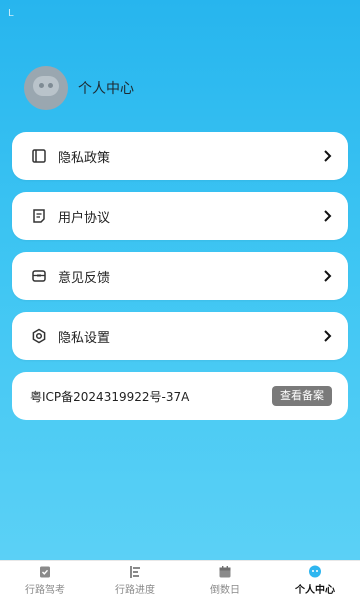 The height and width of the screenshot is (600, 360). I want to click on bottom-tab-bar: 行路驾考 行路进度 倒数日 个人中心, so click(180, 580).